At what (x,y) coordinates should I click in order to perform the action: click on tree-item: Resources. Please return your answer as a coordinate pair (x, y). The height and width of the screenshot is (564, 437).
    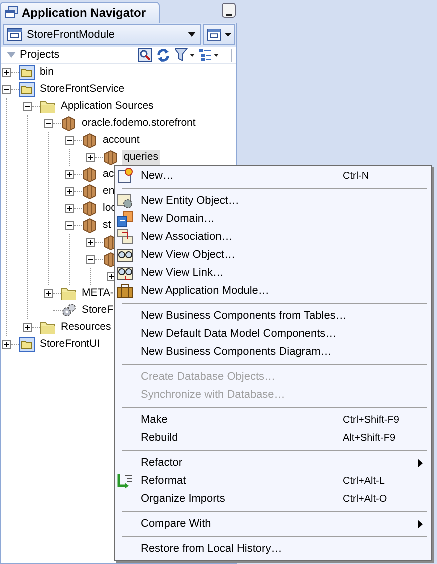
    Looking at the image, I should click on (86, 327).